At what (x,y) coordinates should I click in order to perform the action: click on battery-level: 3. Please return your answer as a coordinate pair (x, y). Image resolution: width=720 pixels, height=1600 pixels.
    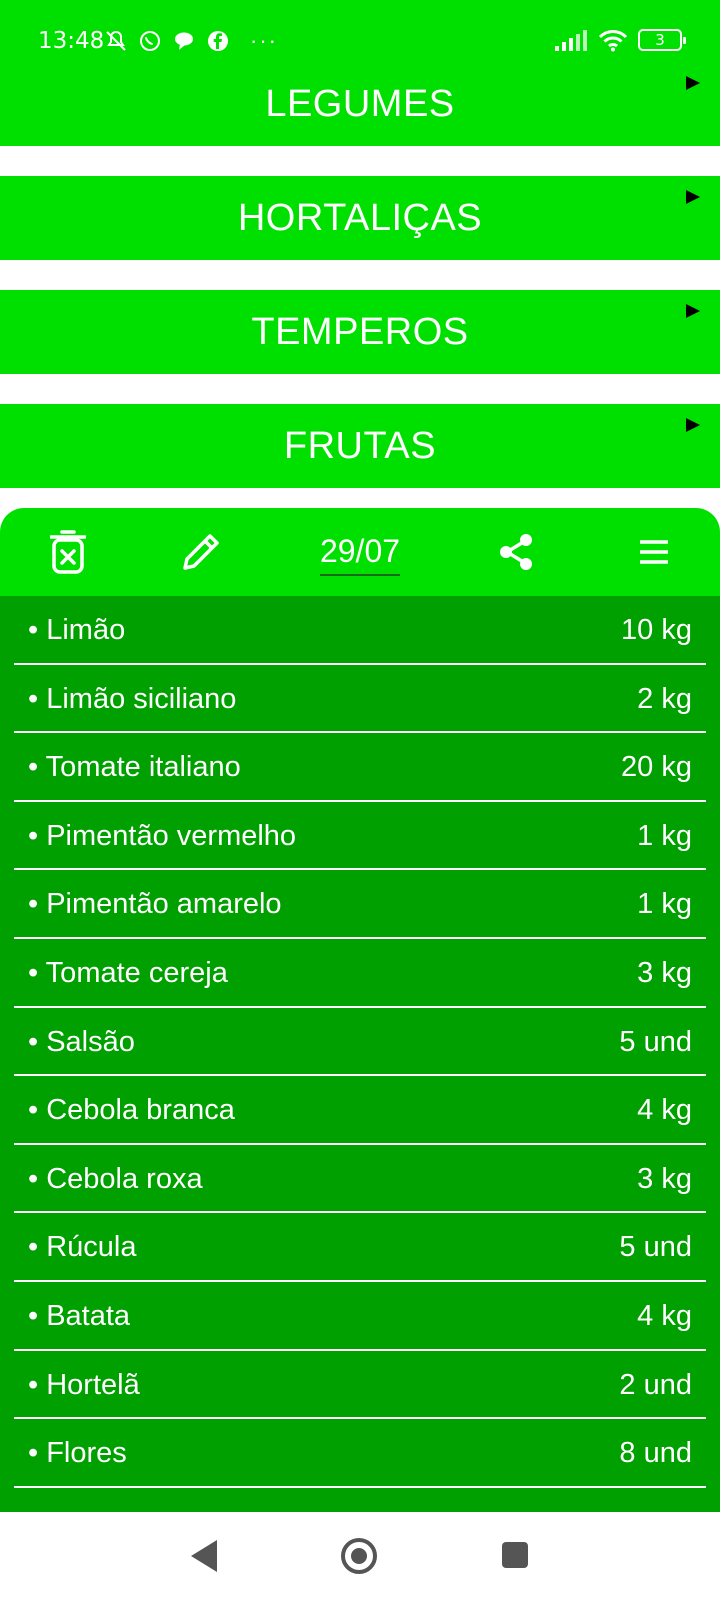
    Looking at the image, I should click on (660, 40).